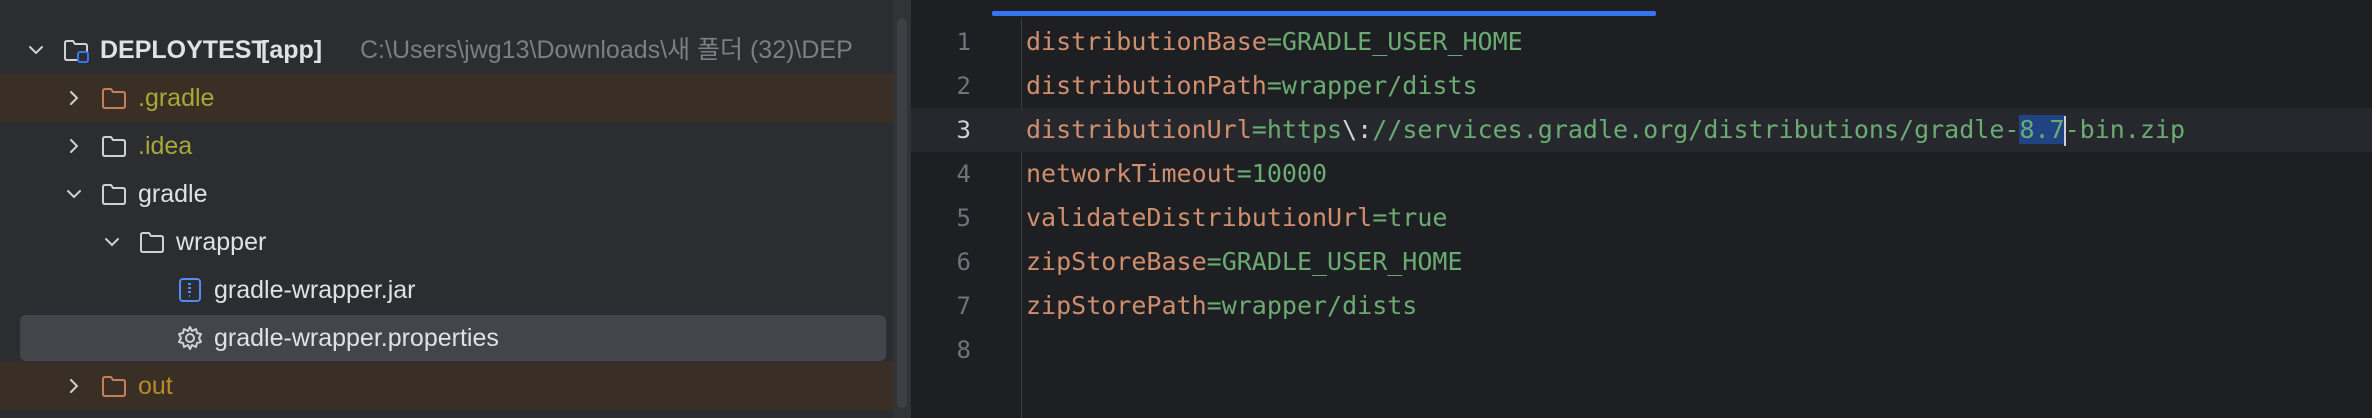  What do you see at coordinates (173, 194) in the screenshot?
I see `tree-item-label: gradle` at bounding box center [173, 194].